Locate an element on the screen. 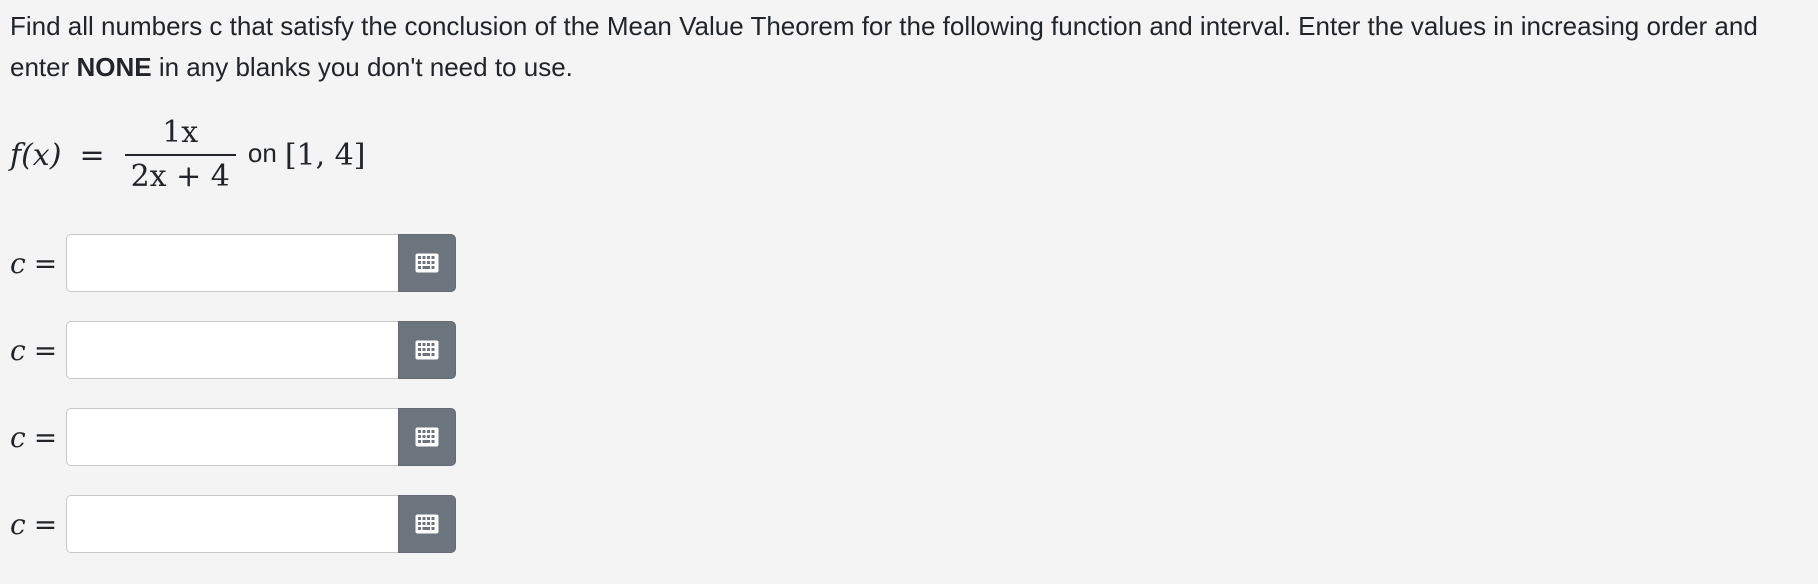  c-label-1: c = is located at coordinates (38, 263).